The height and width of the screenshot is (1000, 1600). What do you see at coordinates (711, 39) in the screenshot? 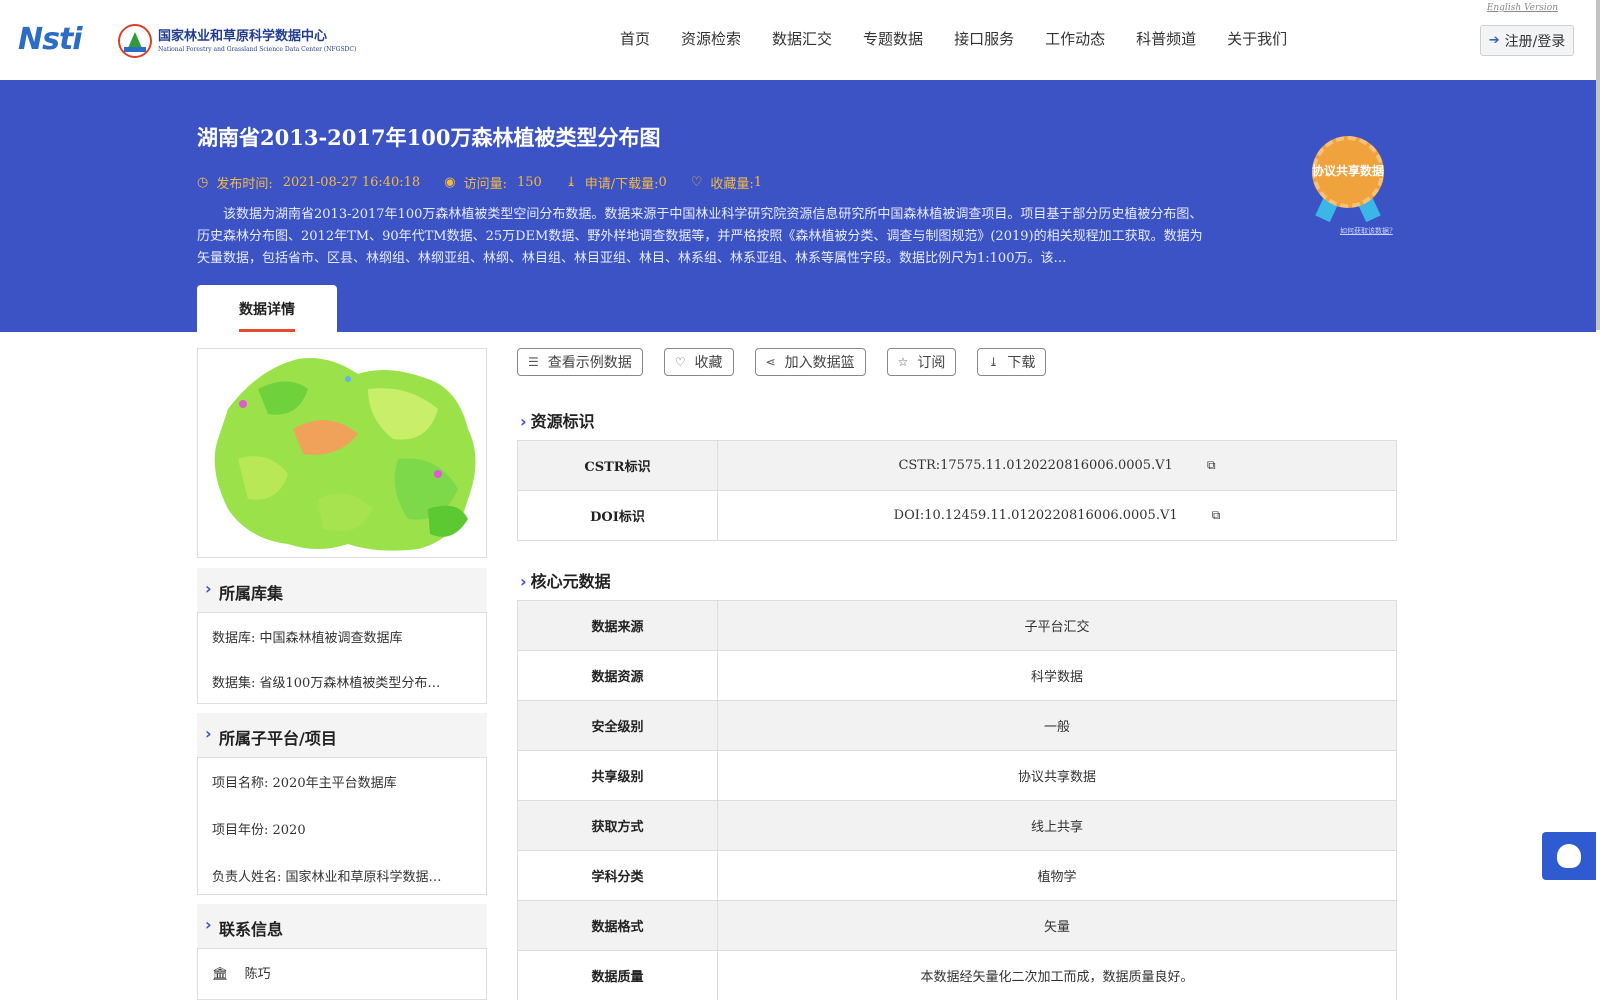
I see `nav-search: 资源检索` at bounding box center [711, 39].